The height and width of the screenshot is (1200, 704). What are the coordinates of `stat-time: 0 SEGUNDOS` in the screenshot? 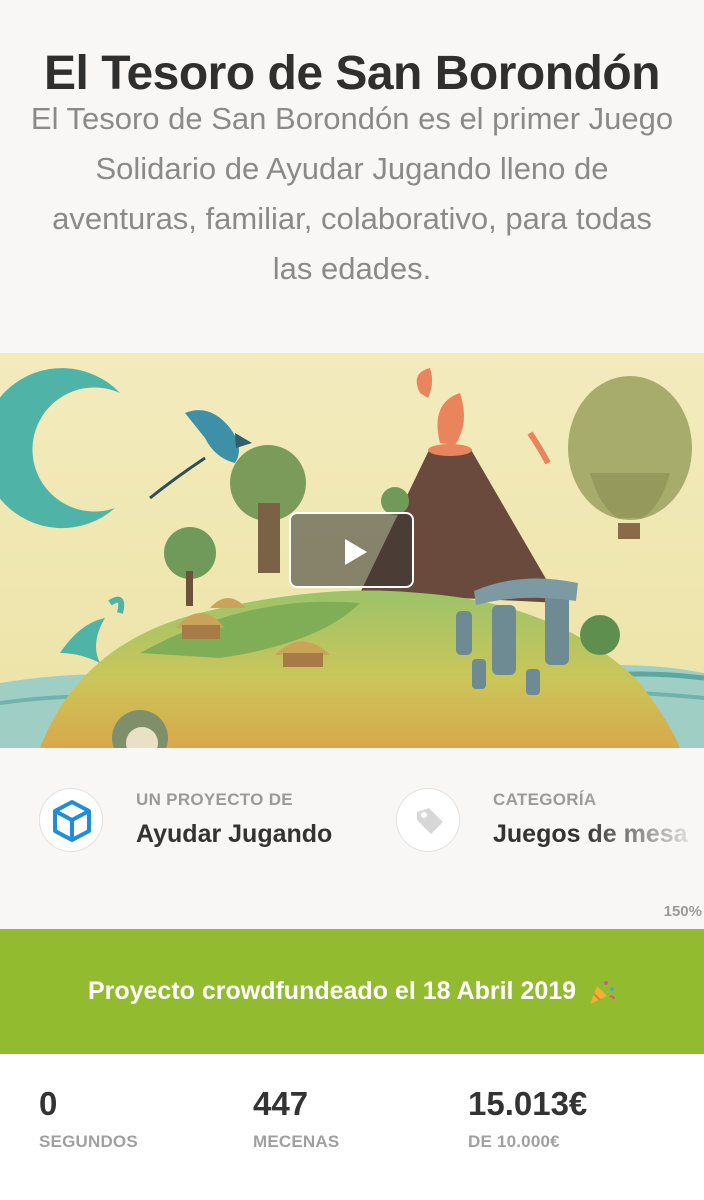 It's located at (88, 1119).